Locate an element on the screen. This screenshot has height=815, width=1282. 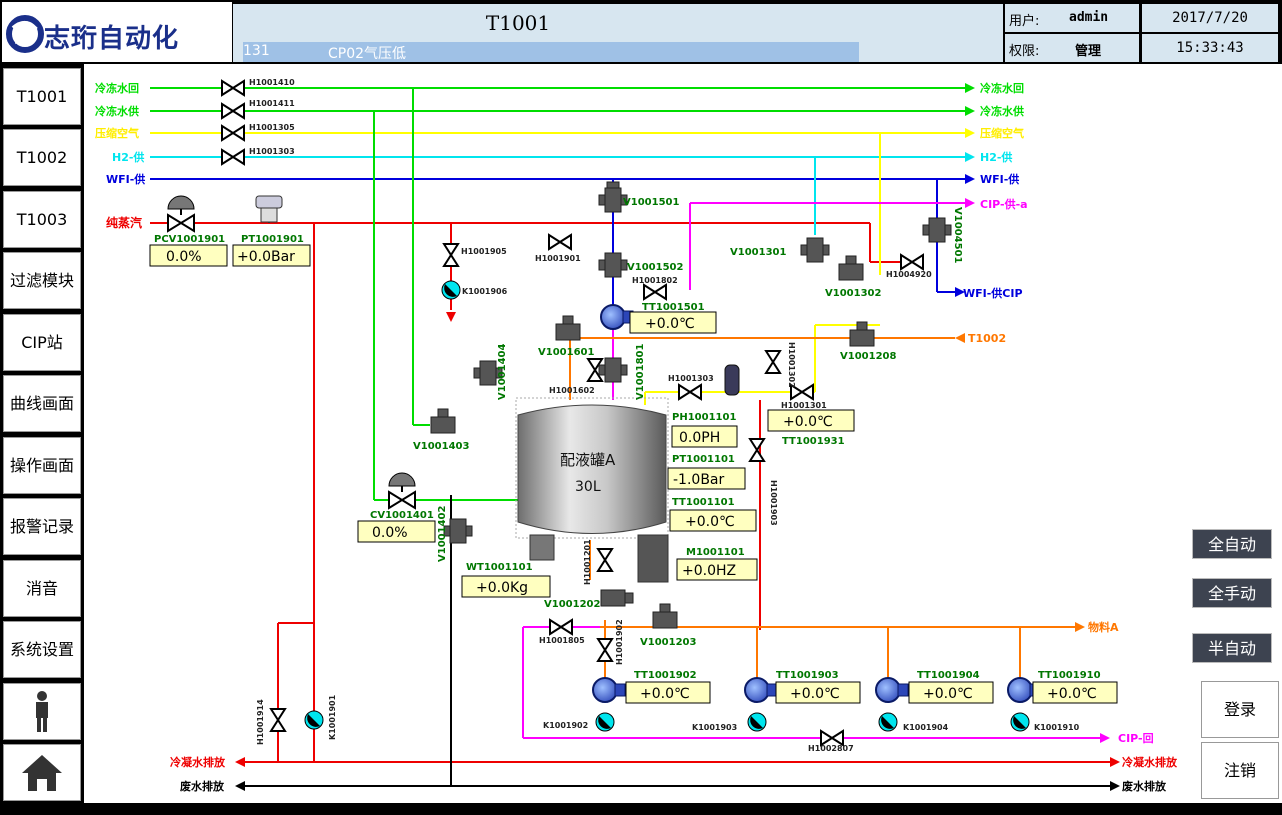
valve-h1001305 is located at coordinates (233, 133).